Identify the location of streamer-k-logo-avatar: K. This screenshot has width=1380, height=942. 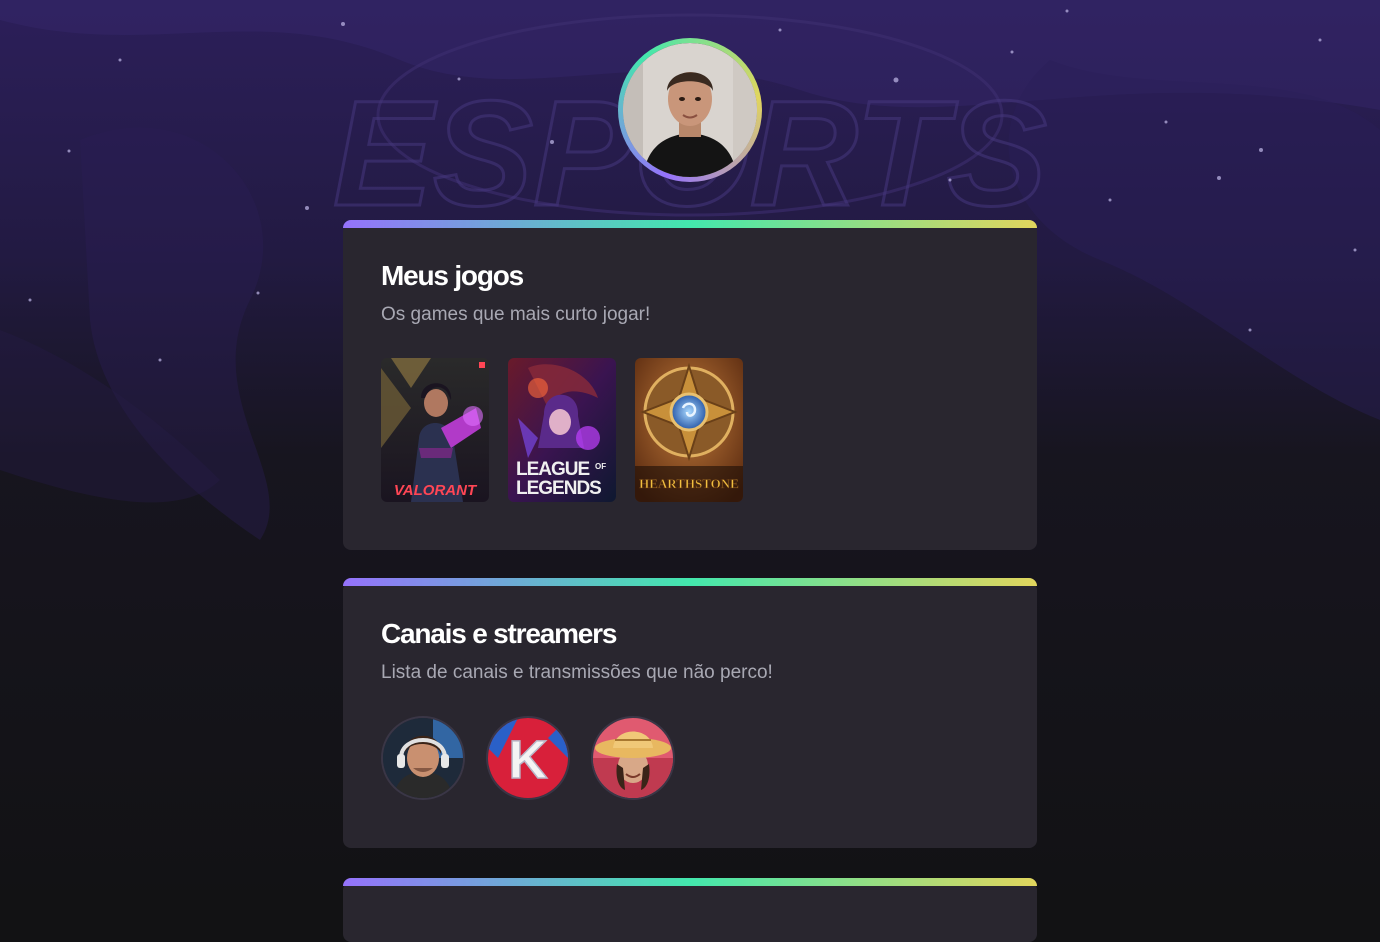
(528, 758).